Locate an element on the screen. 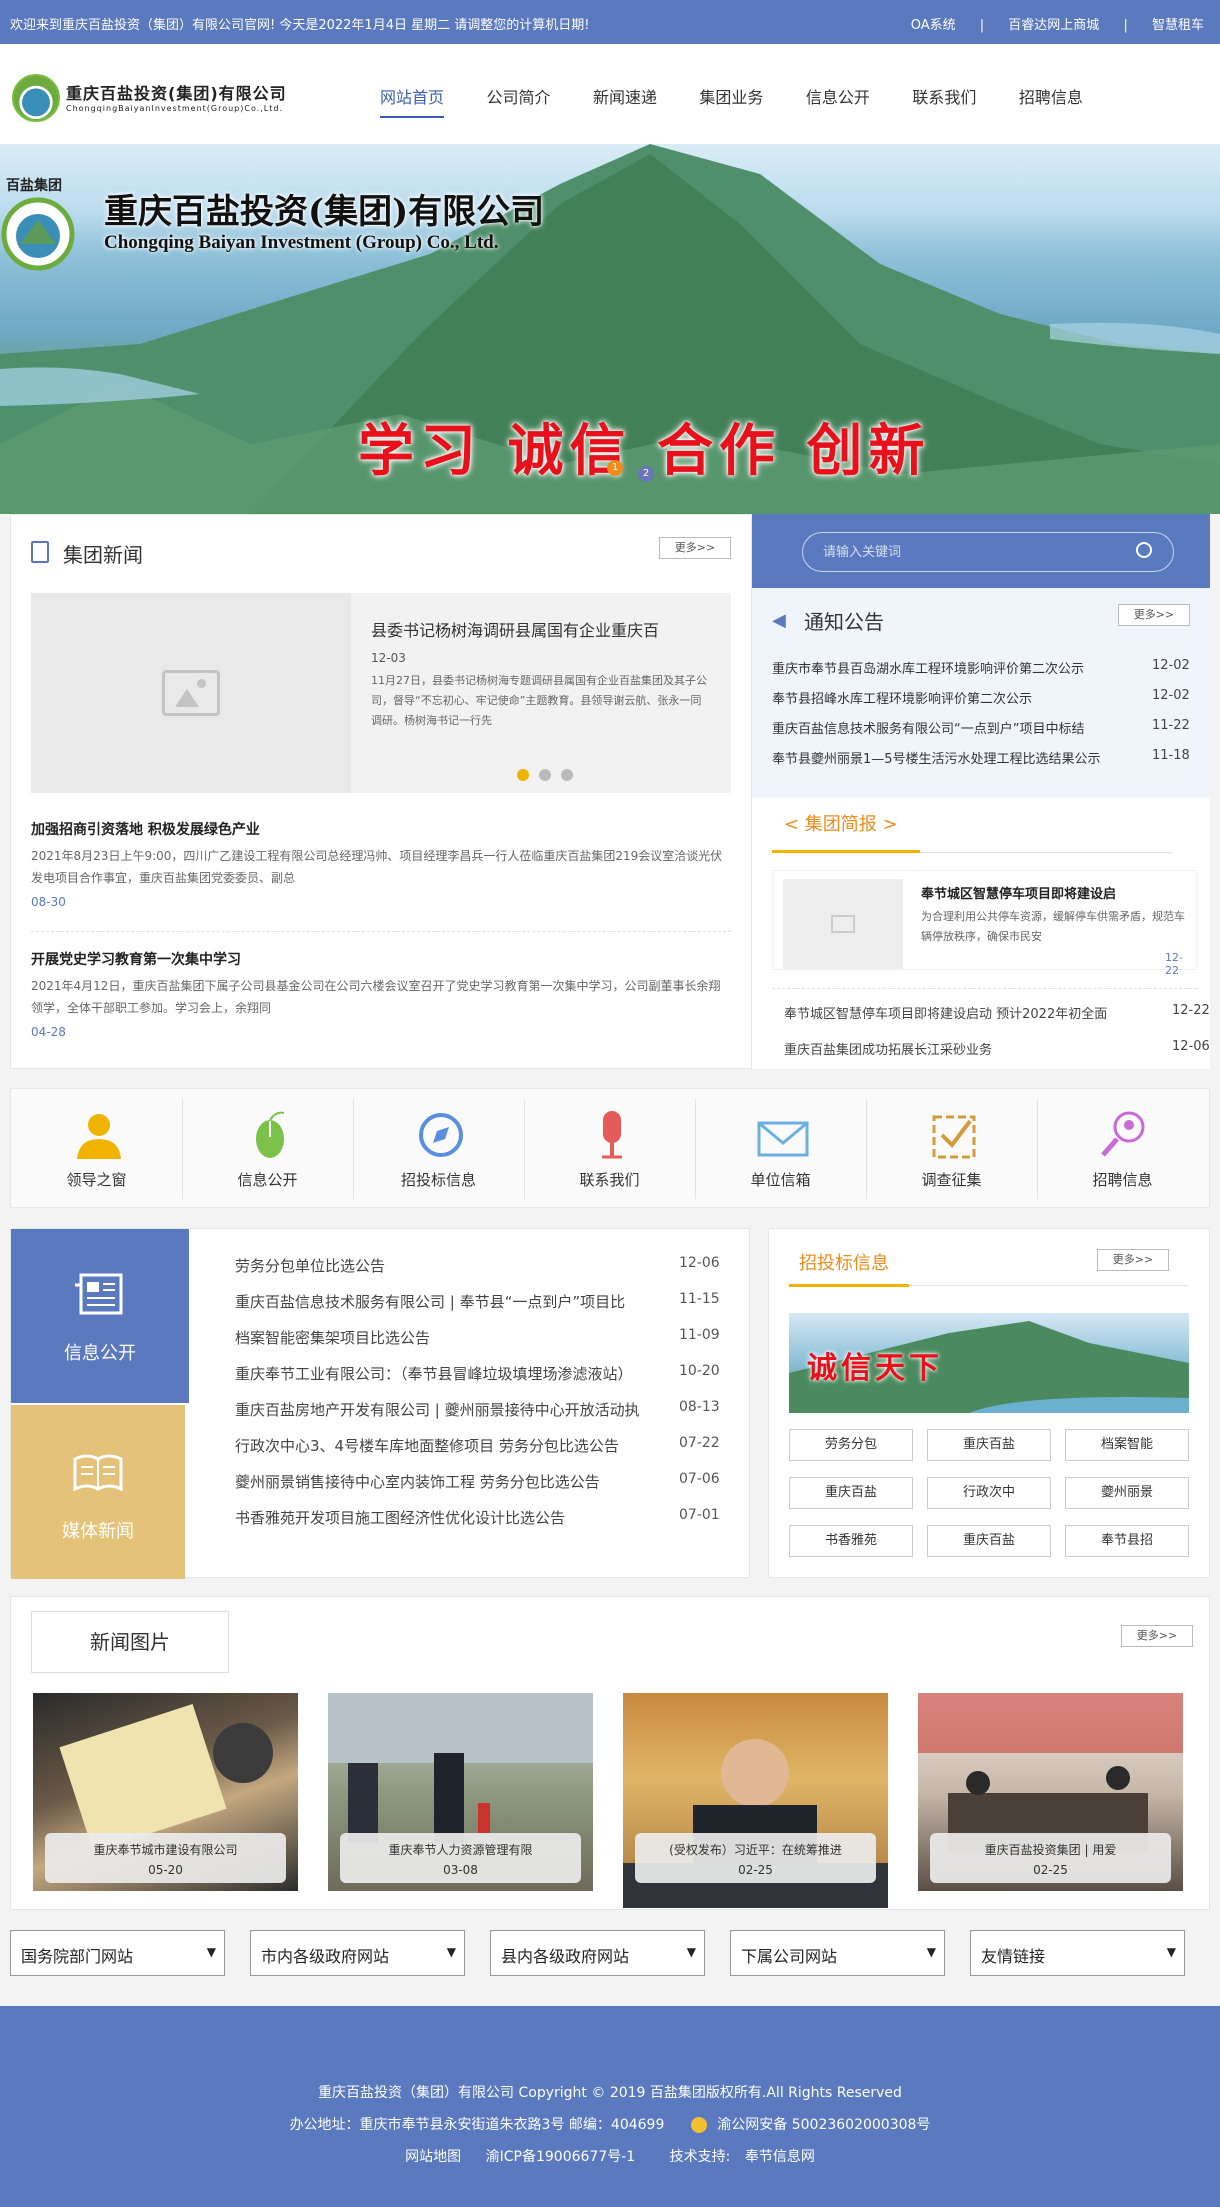  bidding-tag: 夔州丽景 is located at coordinates (1127, 1493).